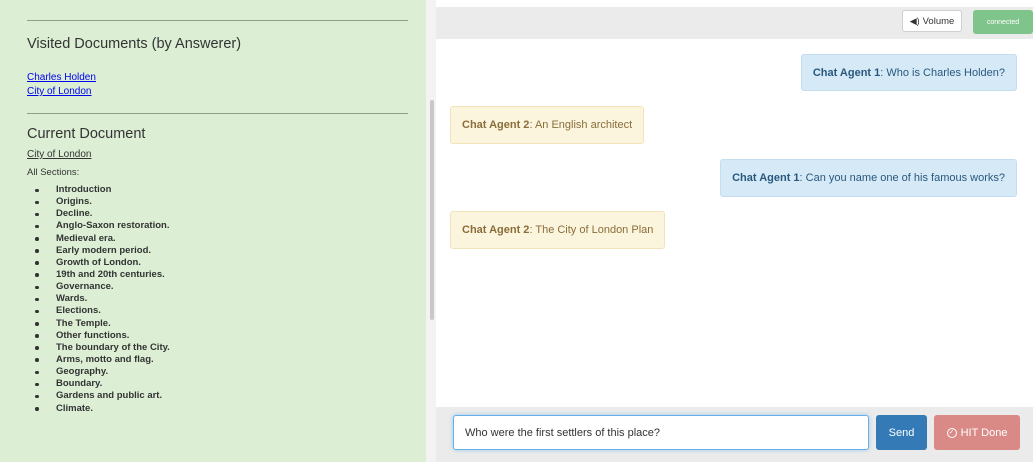 The image size is (1033, 462). What do you see at coordinates (59, 154) in the screenshot?
I see `current-document-link: City of London` at bounding box center [59, 154].